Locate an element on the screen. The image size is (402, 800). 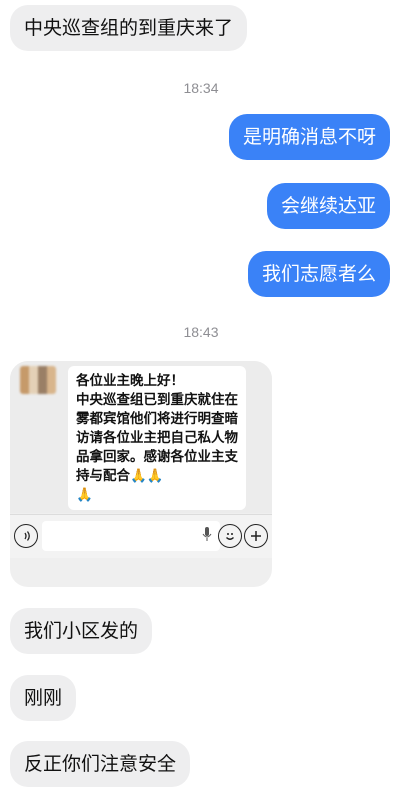
received-message: 刚刚 is located at coordinates (43, 698).